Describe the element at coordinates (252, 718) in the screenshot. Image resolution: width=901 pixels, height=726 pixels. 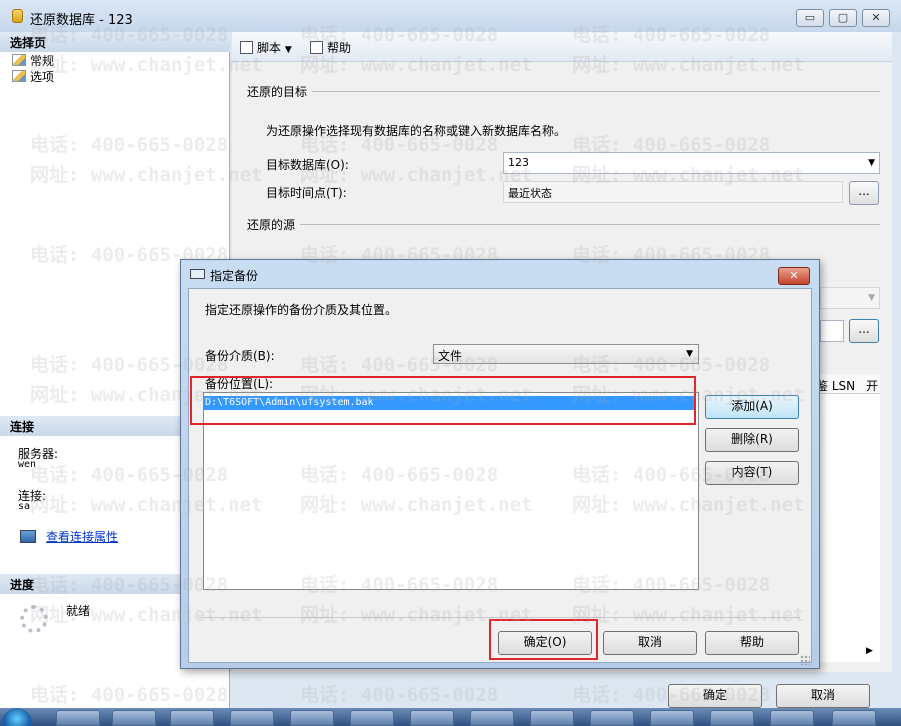
I see `media-icon` at that location.